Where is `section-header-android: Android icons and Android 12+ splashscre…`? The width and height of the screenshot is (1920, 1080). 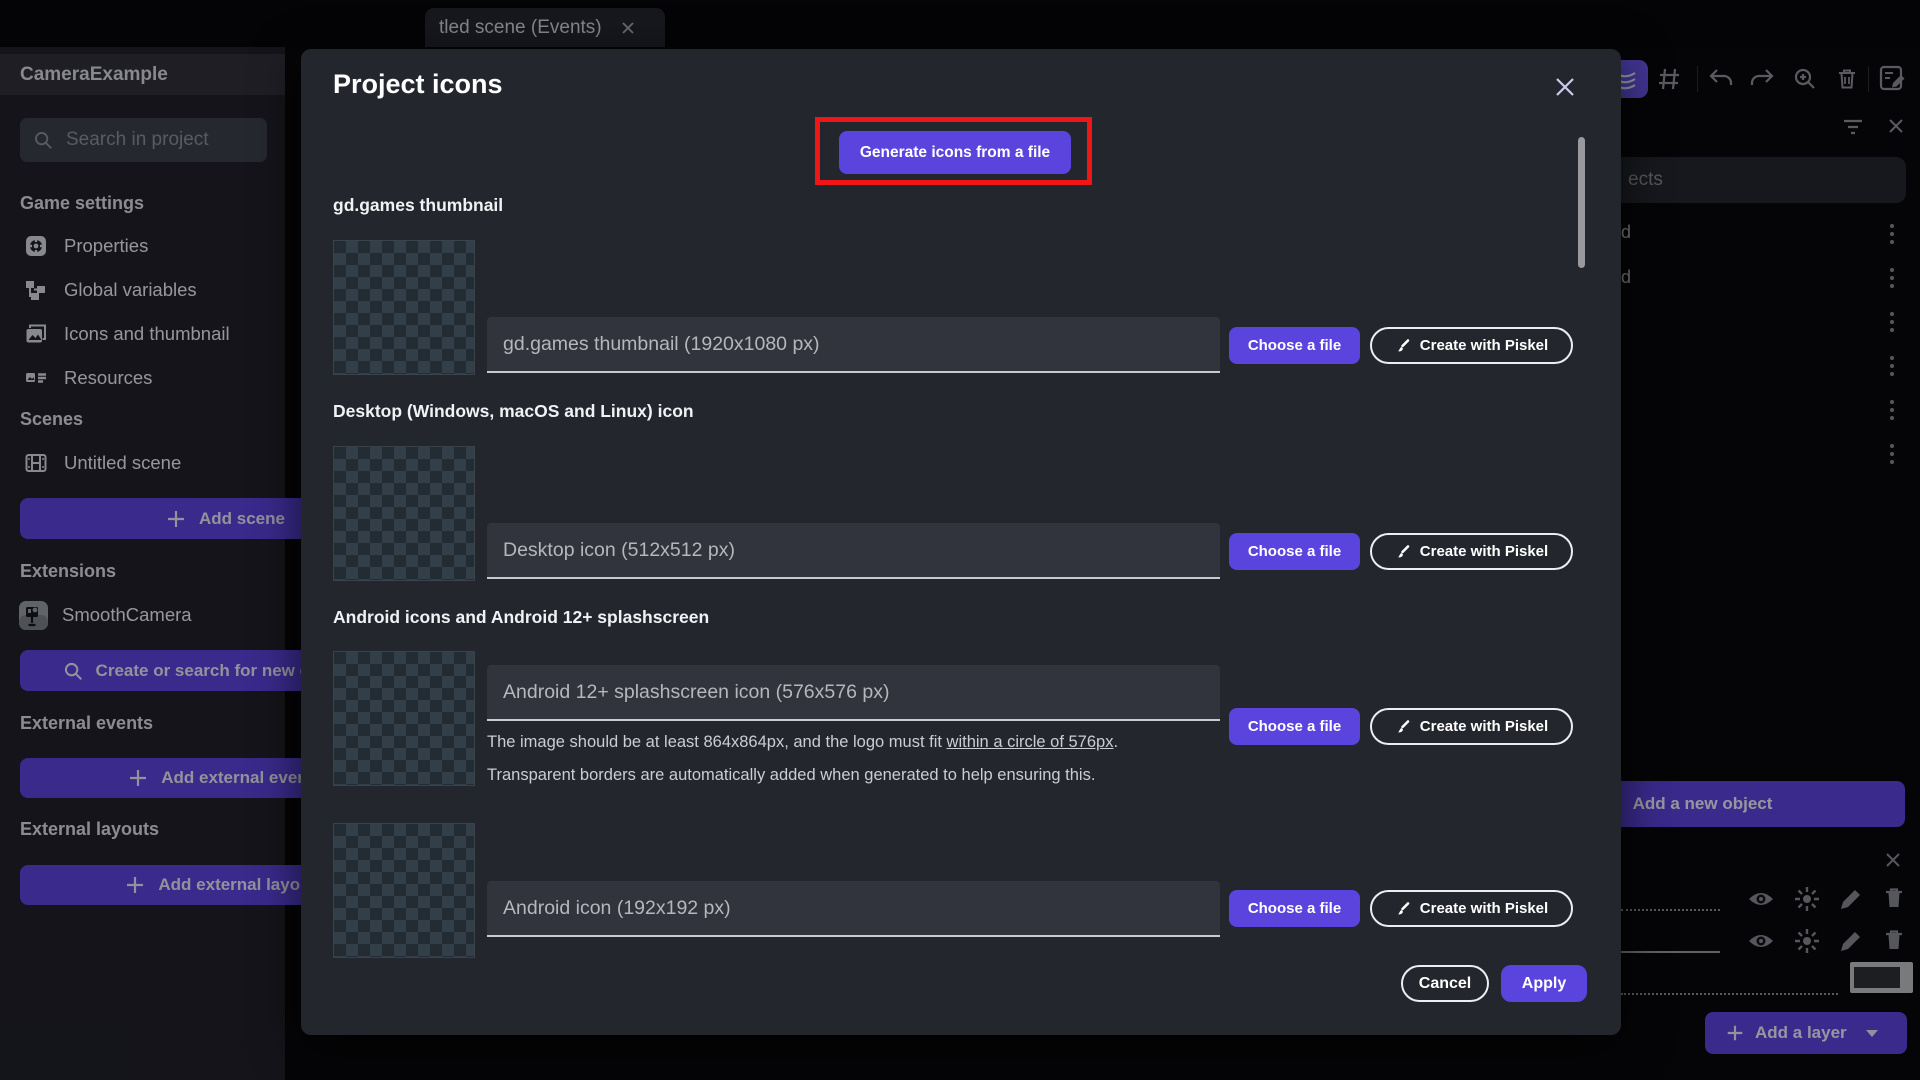 section-header-android: Android icons and Android 12+ splashscre… is located at coordinates (521, 617).